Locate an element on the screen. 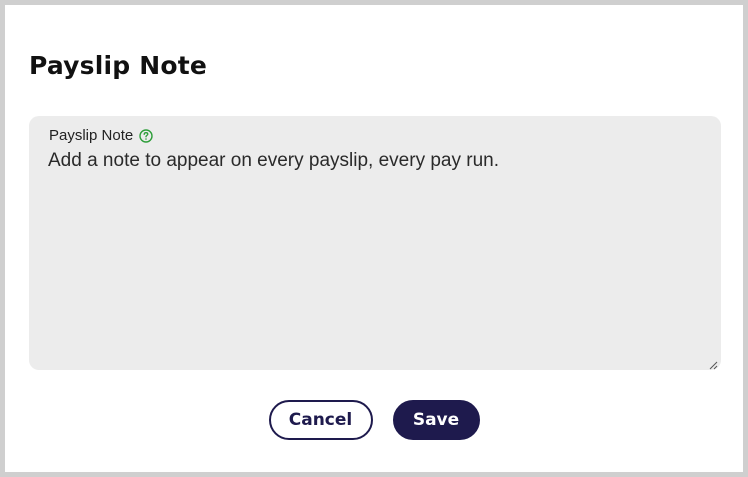  cancel-button: Cancel is located at coordinates (320, 420).